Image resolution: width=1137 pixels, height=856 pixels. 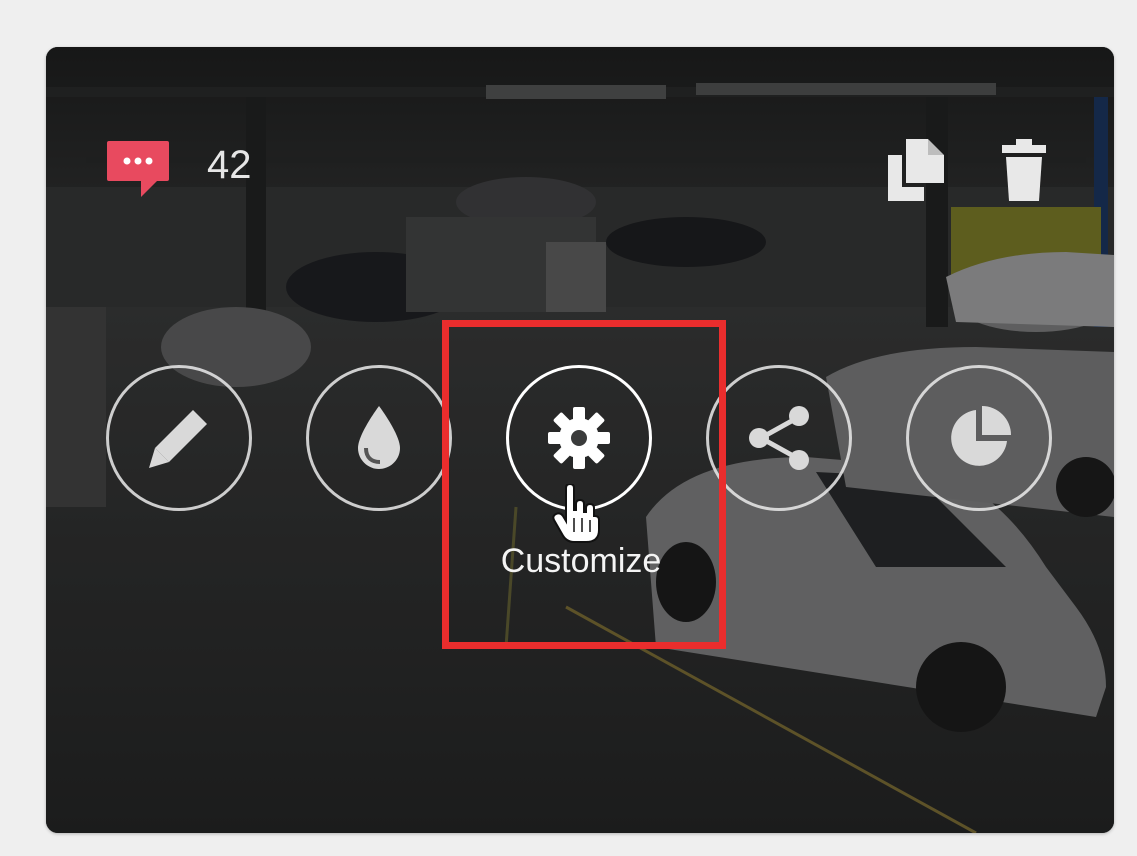 What do you see at coordinates (581, 561) in the screenshot?
I see `customize-tooltip-label: Customize` at bounding box center [581, 561].